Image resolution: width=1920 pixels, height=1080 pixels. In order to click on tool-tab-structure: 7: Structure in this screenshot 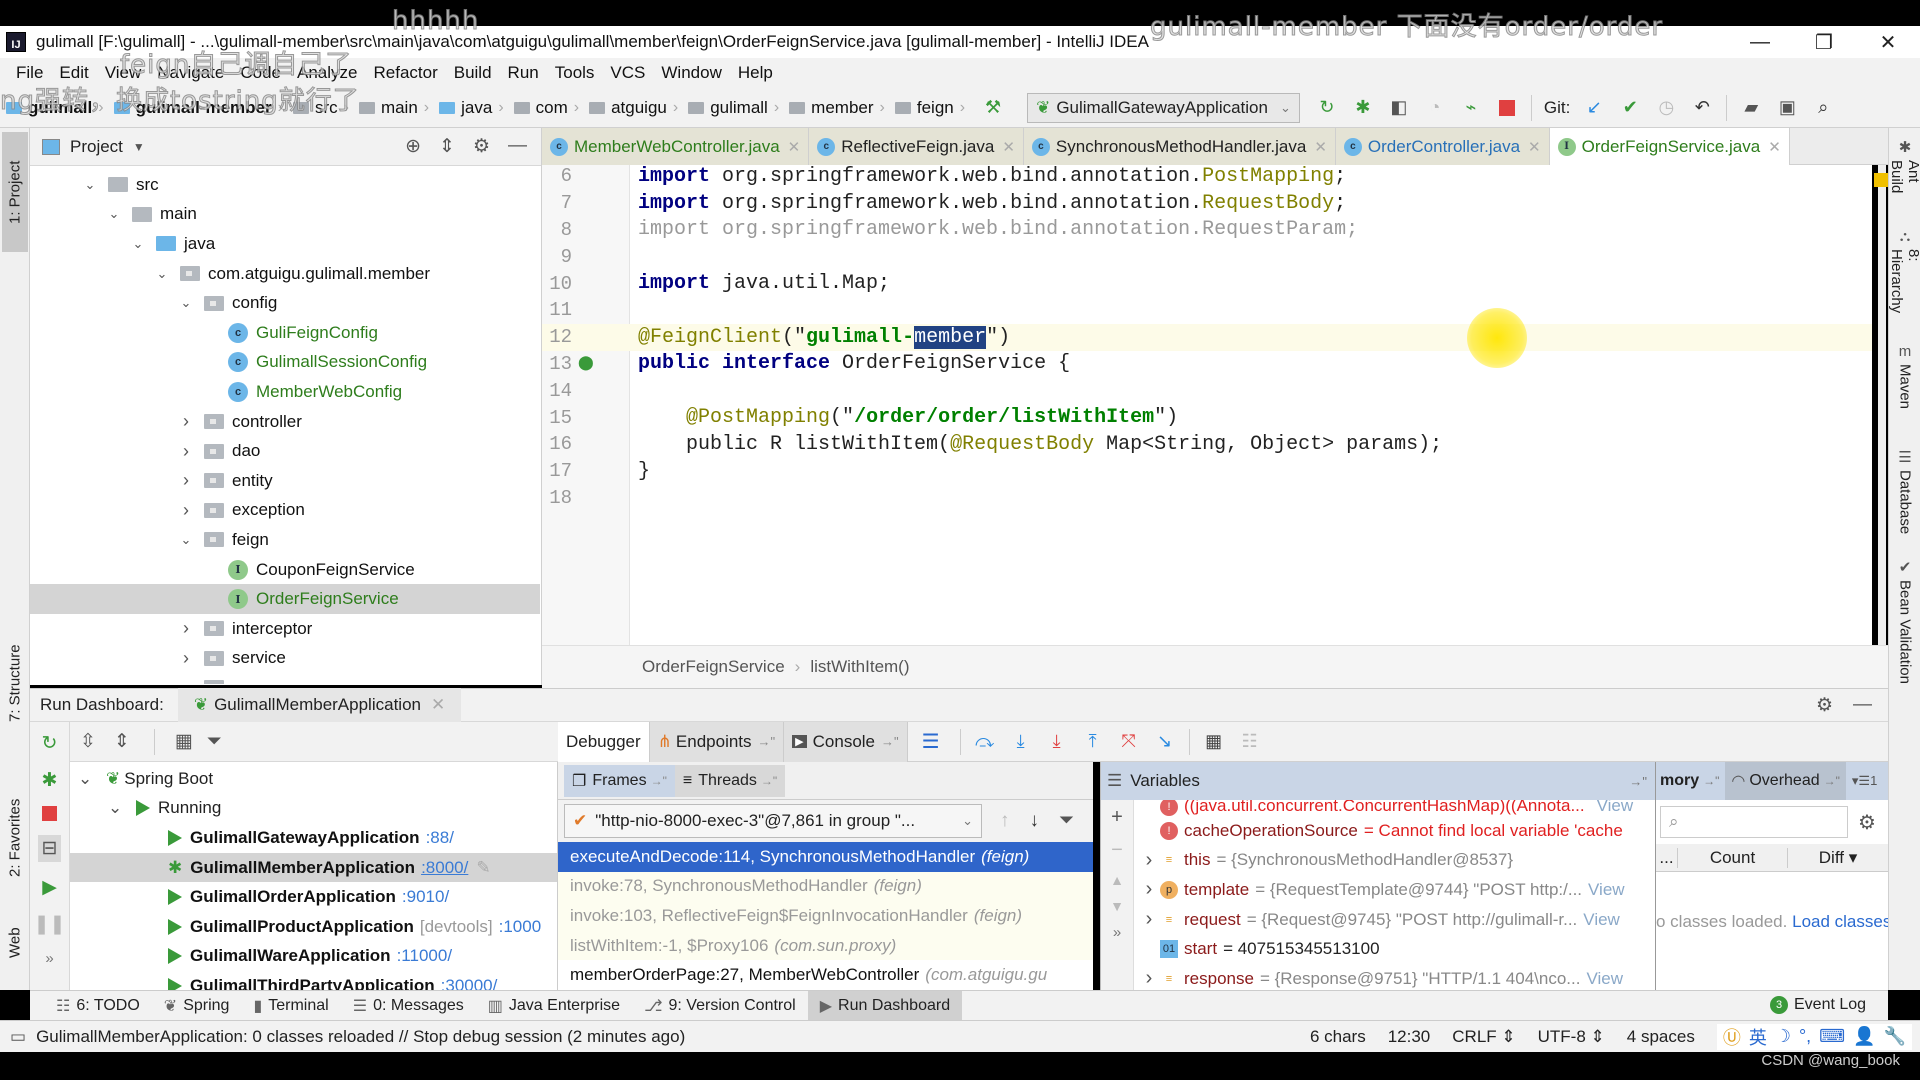, I will do `click(15, 683)`.